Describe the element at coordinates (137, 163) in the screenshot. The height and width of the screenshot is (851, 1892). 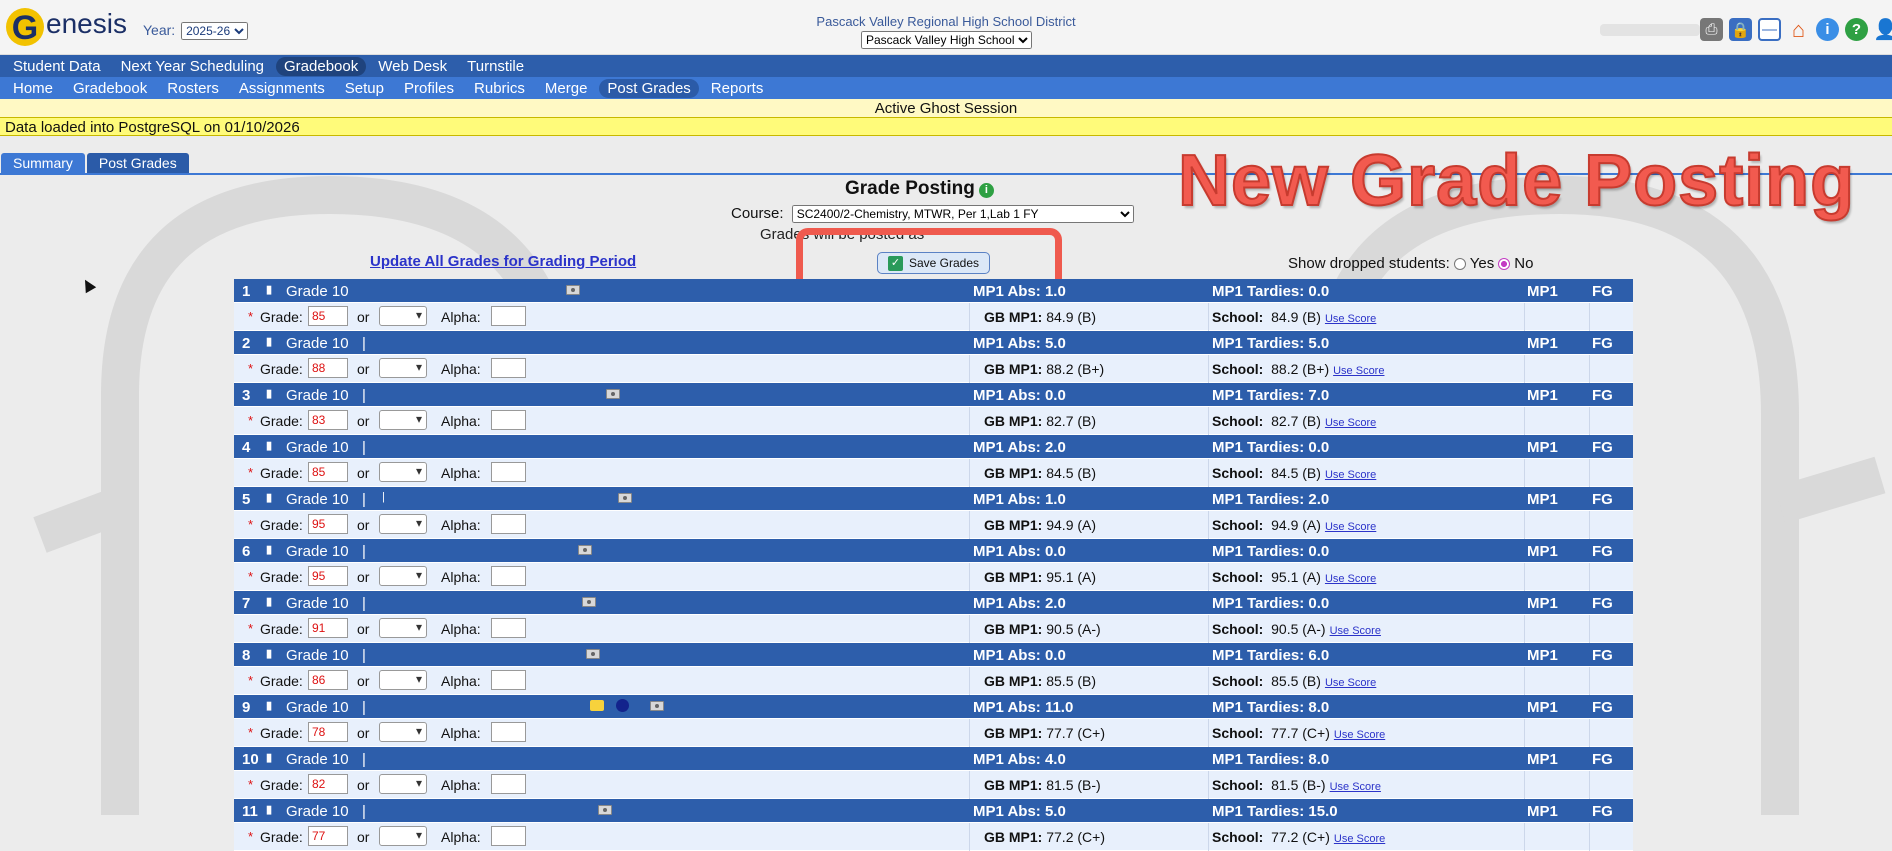
I see `tab-post-grades: Post Grades` at that location.